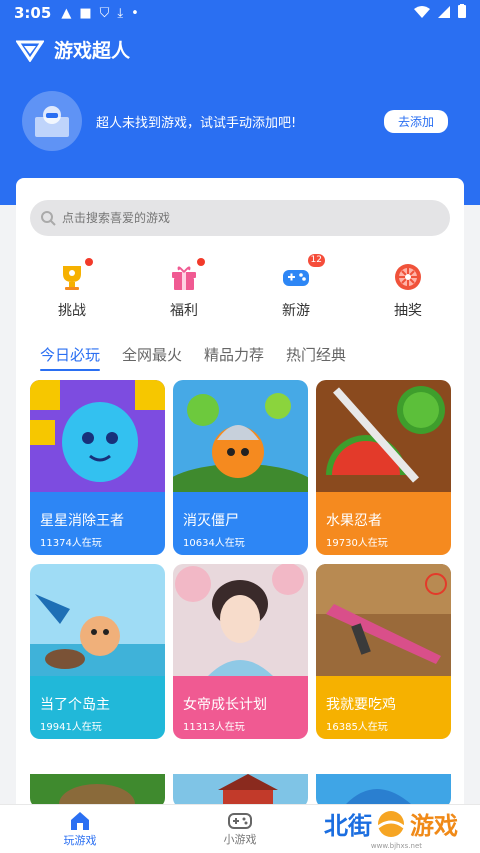 The width and height of the screenshot is (480, 853). I want to click on game-card: 星星消除王者 11374人在玩, so click(97, 467).